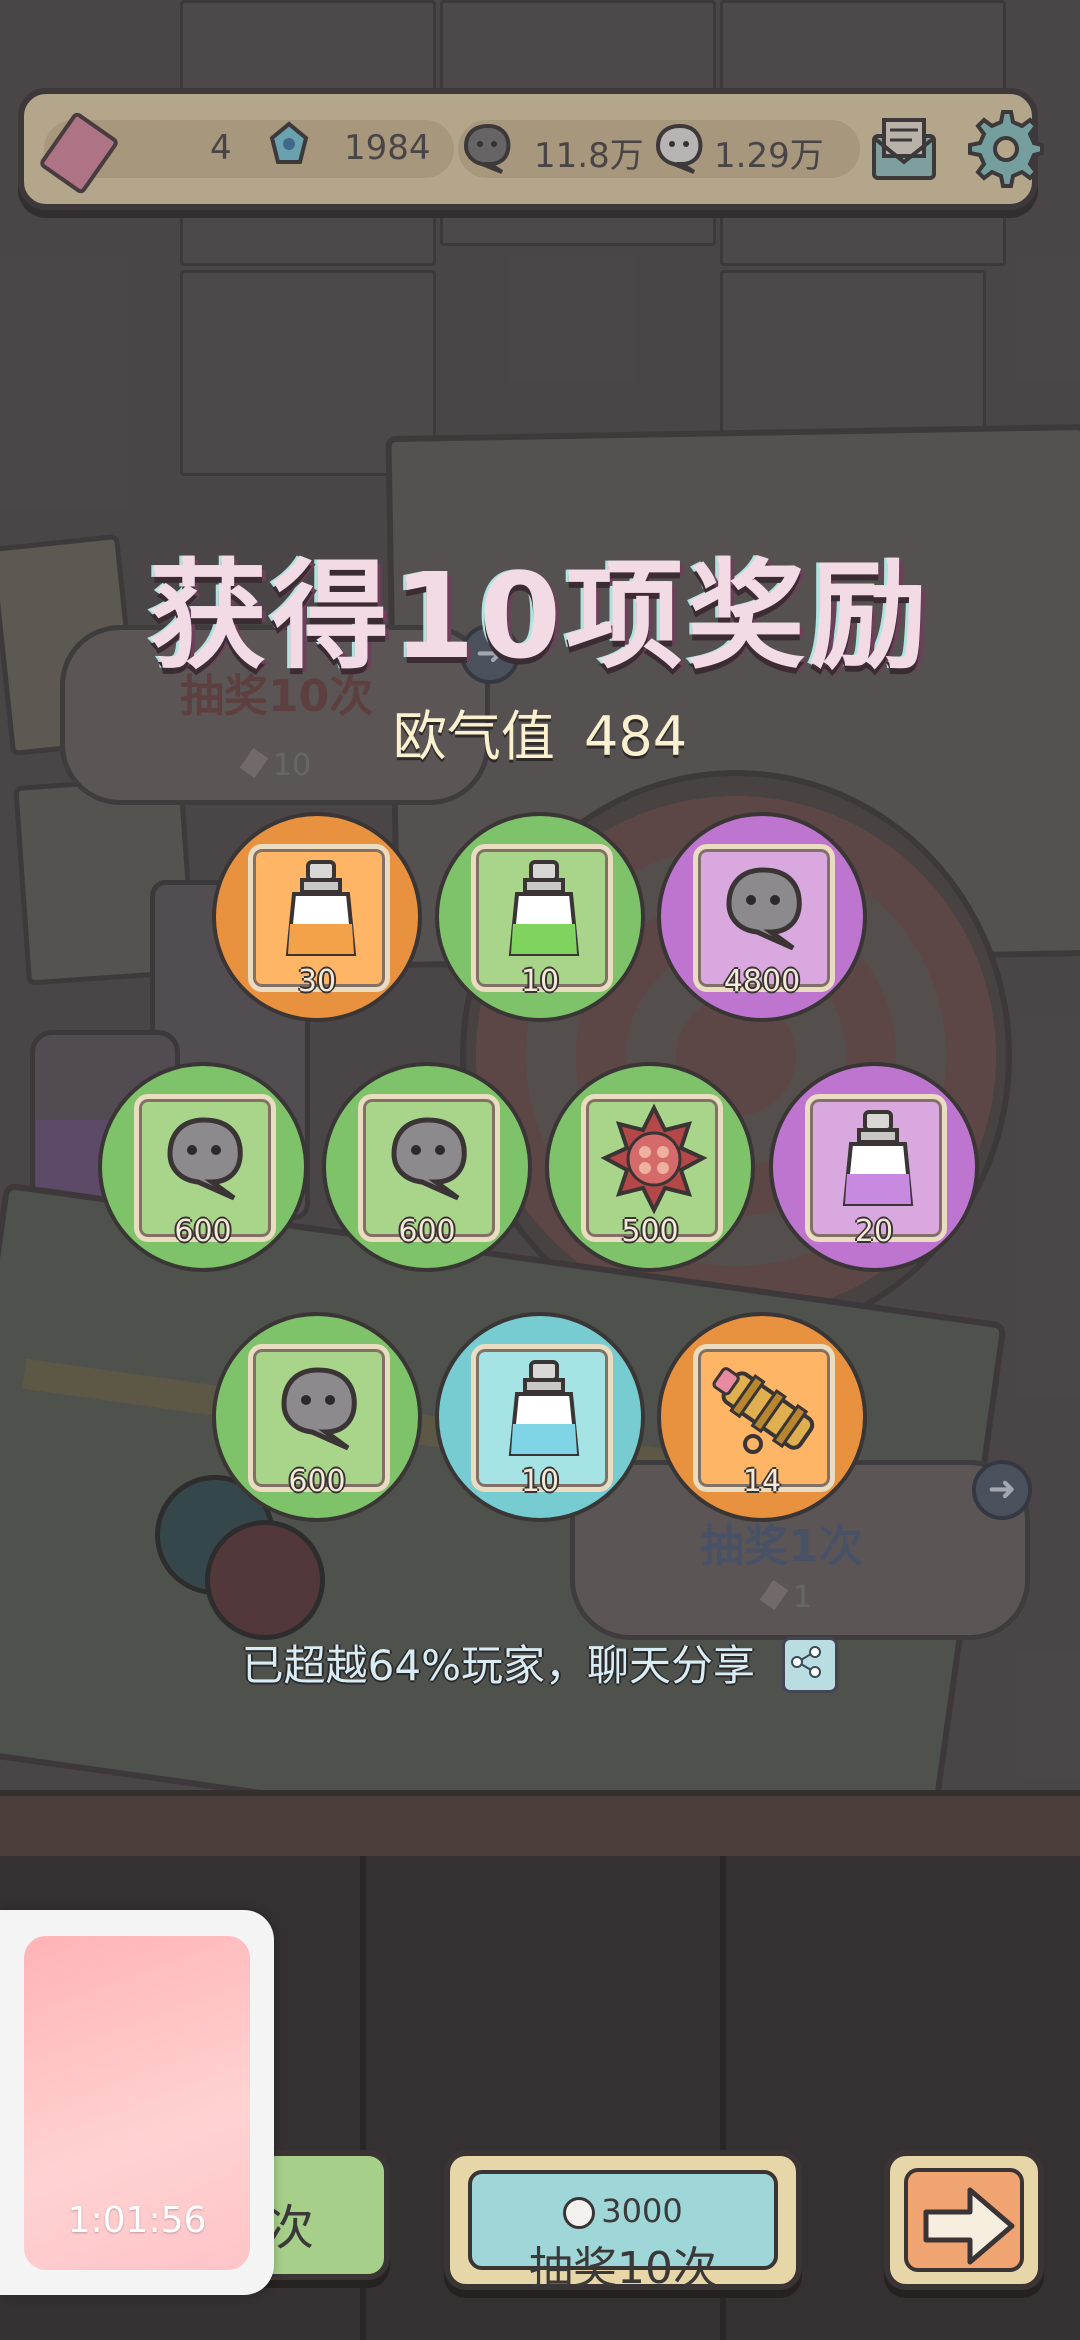 The height and width of the screenshot is (2340, 1080). Describe the element at coordinates (969, 2226) in the screenshot. I see `arrow-right-icon` at that location.